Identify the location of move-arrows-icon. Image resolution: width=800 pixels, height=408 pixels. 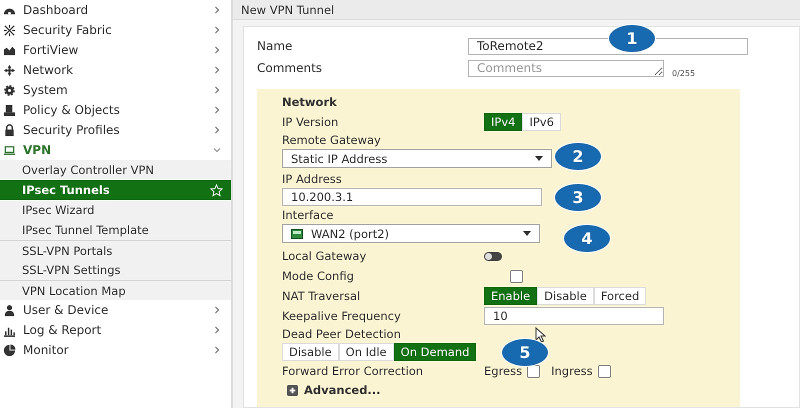
(9, 70).